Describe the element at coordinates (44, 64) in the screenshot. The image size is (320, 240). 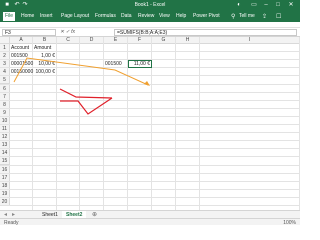
I see `cell-b3: 10,00 €` at that location.